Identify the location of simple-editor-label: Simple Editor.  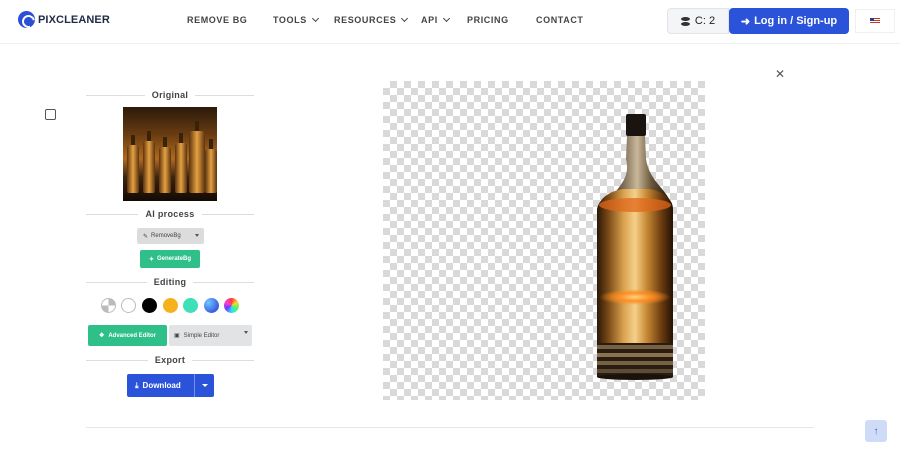
(201, 335).